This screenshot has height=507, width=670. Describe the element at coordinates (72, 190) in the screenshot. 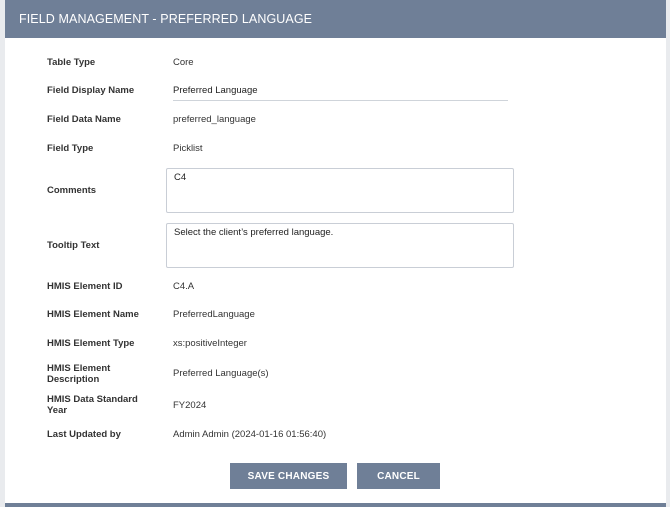

I see `comments-label: Comments` at that location.